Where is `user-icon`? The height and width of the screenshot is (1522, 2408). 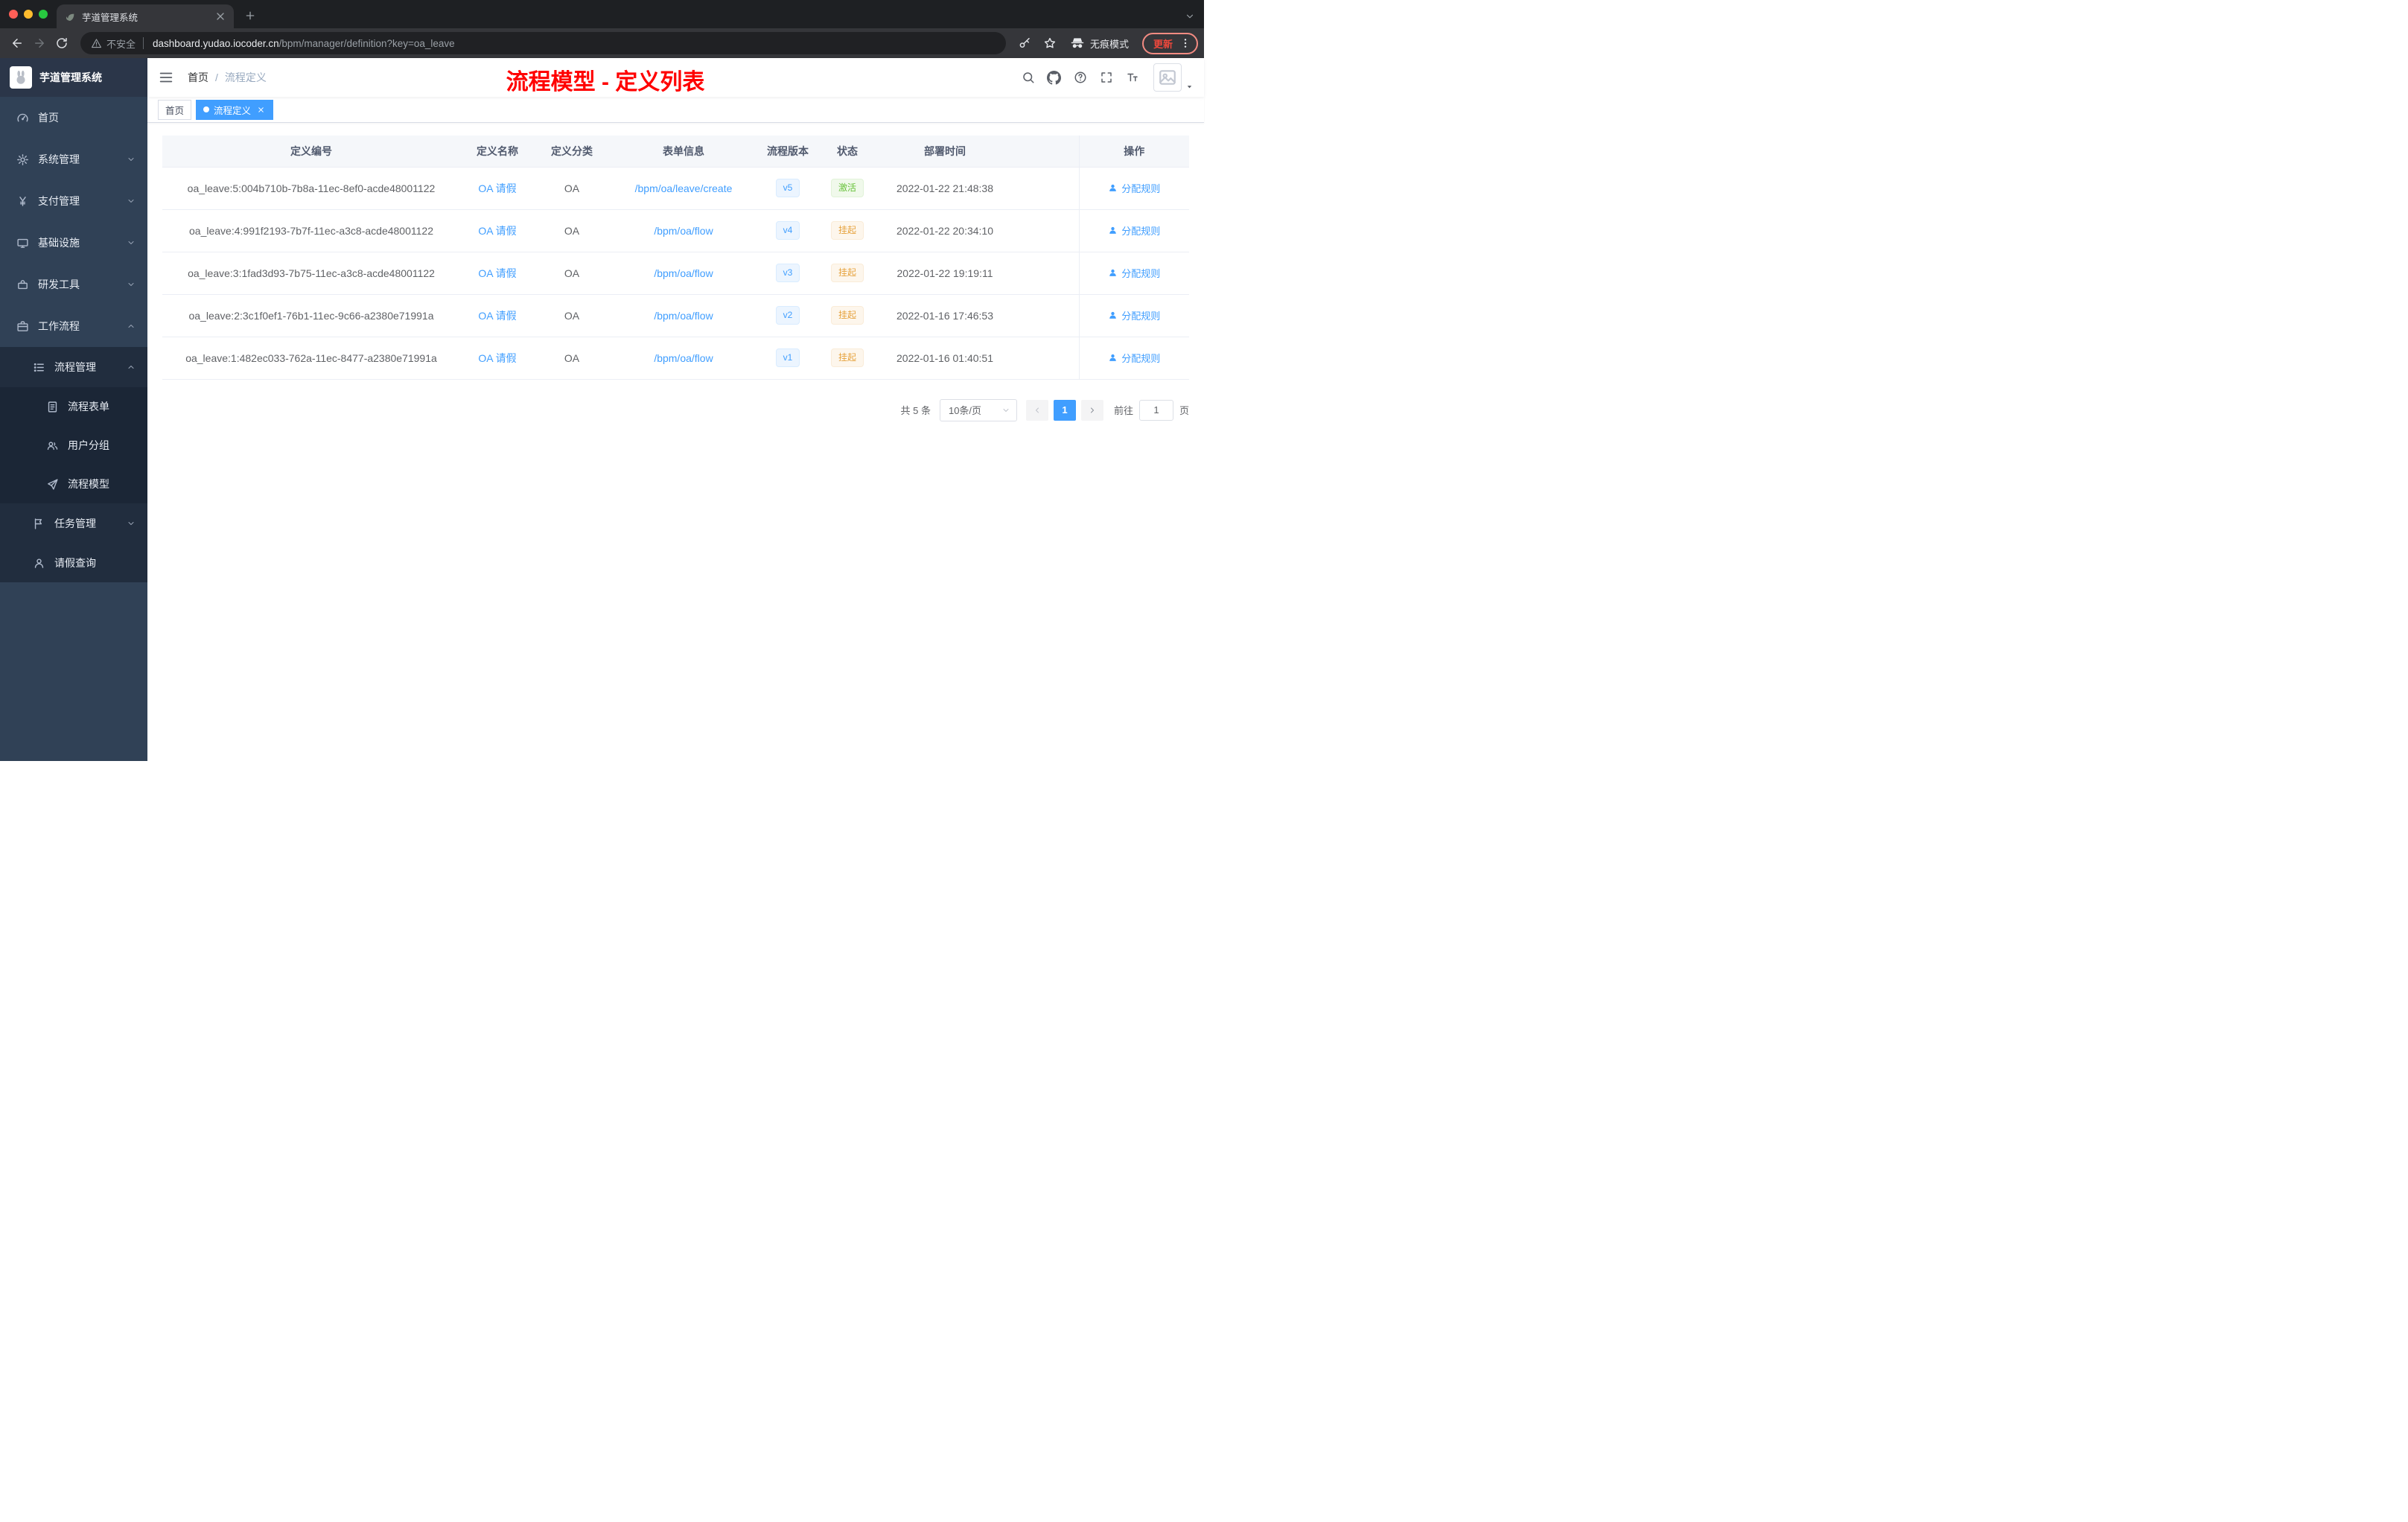 user-icon is located at coordinates (1113, 187).